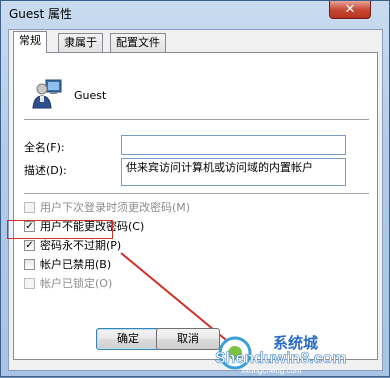 This screenshot has width=390, height=378. I want to click on watermark-logo: 系统城 Shenduwin8.com xitongcheng.com, so click(281, 354).